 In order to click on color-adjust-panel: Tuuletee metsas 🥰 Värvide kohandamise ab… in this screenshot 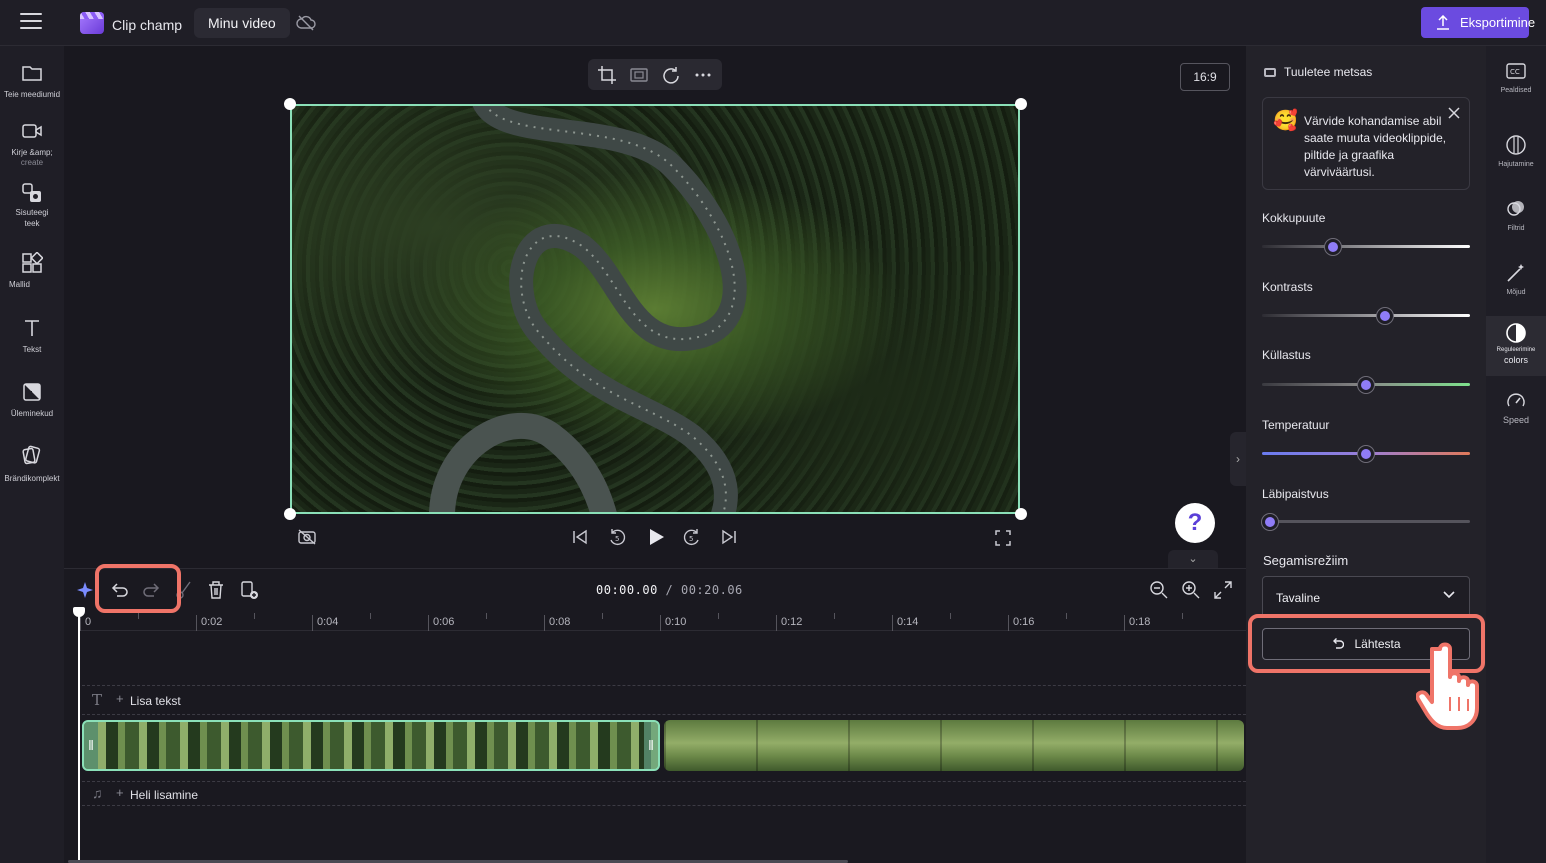, I will do `click(1366, 454)`.